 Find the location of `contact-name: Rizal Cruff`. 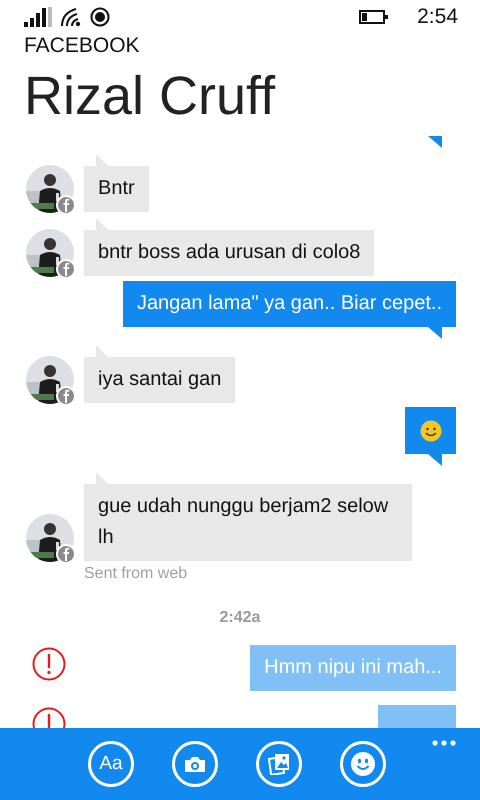

contact-name: Rizal Cruff is located at coordinates (149, 96).